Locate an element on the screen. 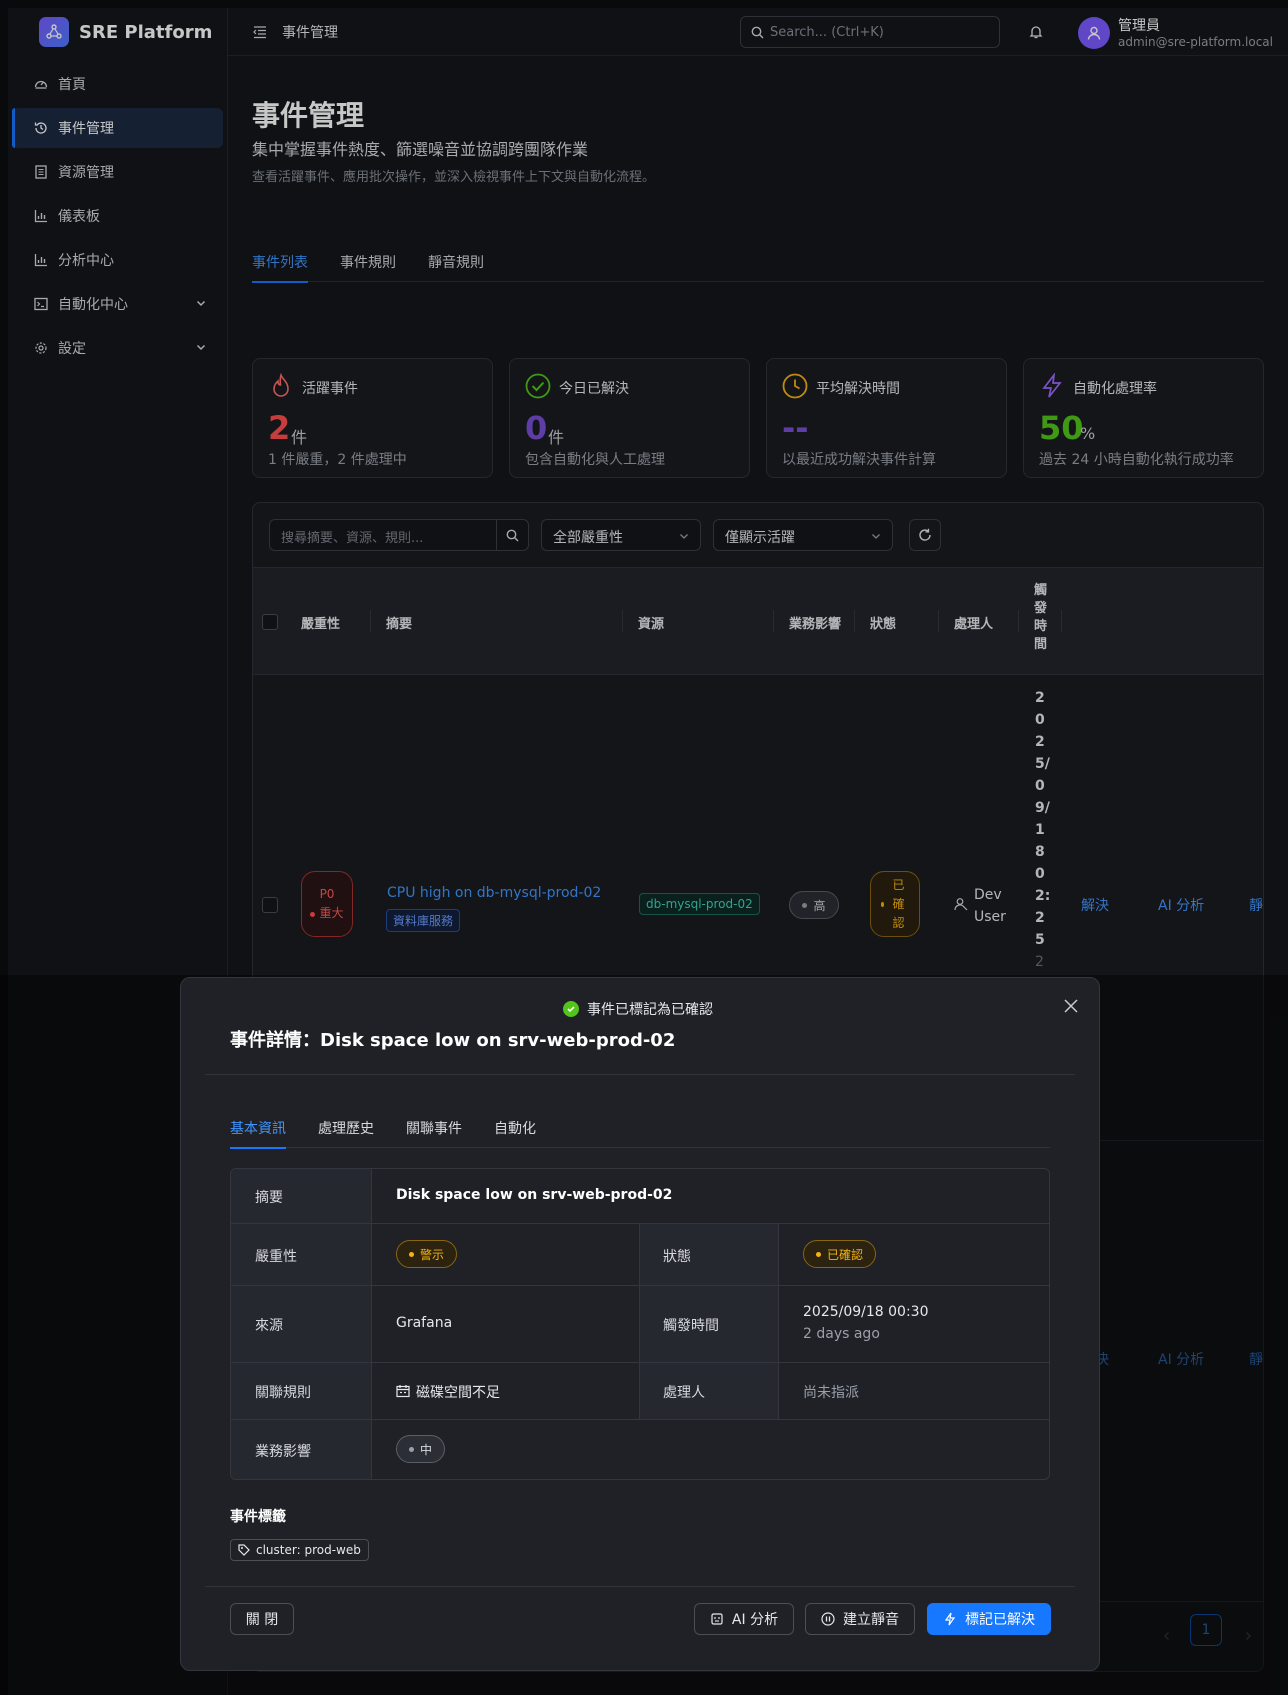 The image size is (1288, 1695). stat-card-resolved-today: 今日已解決 0 件 包含自動化與人工處理 is located at coordinates (629, 418).